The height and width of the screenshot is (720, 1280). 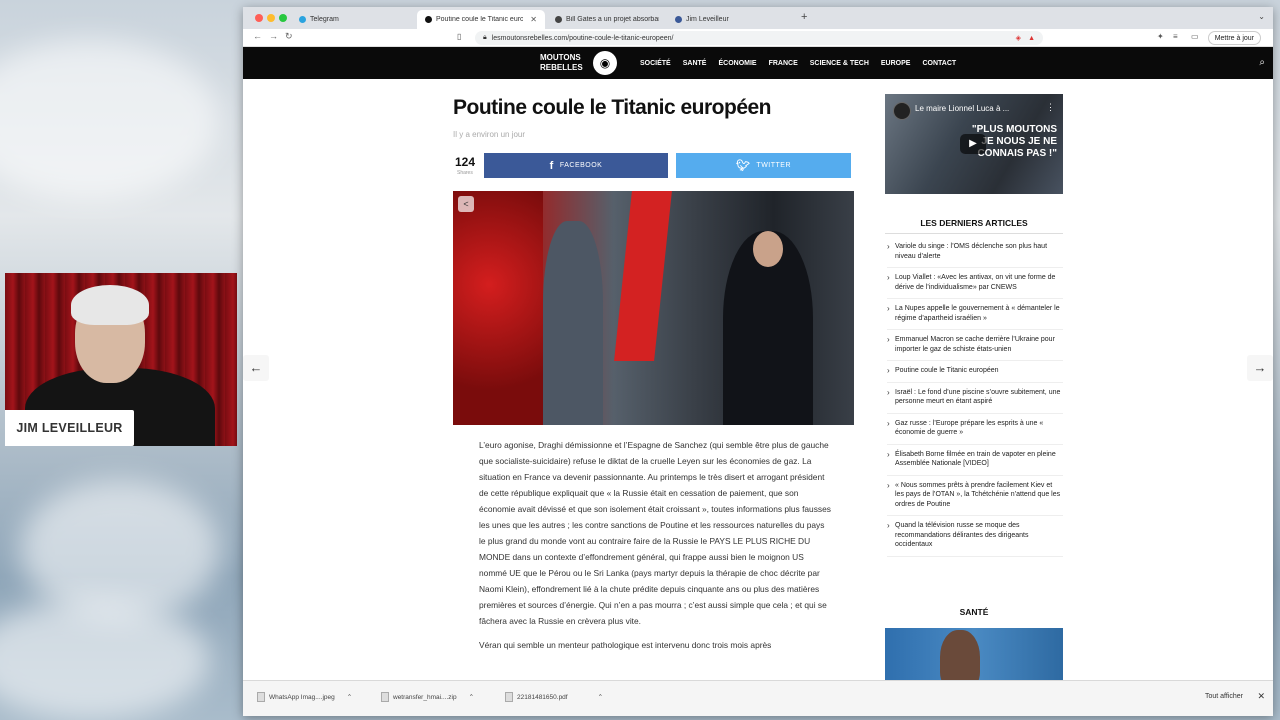 I want to click on back-icon: ←, so click(x=257, y=36).